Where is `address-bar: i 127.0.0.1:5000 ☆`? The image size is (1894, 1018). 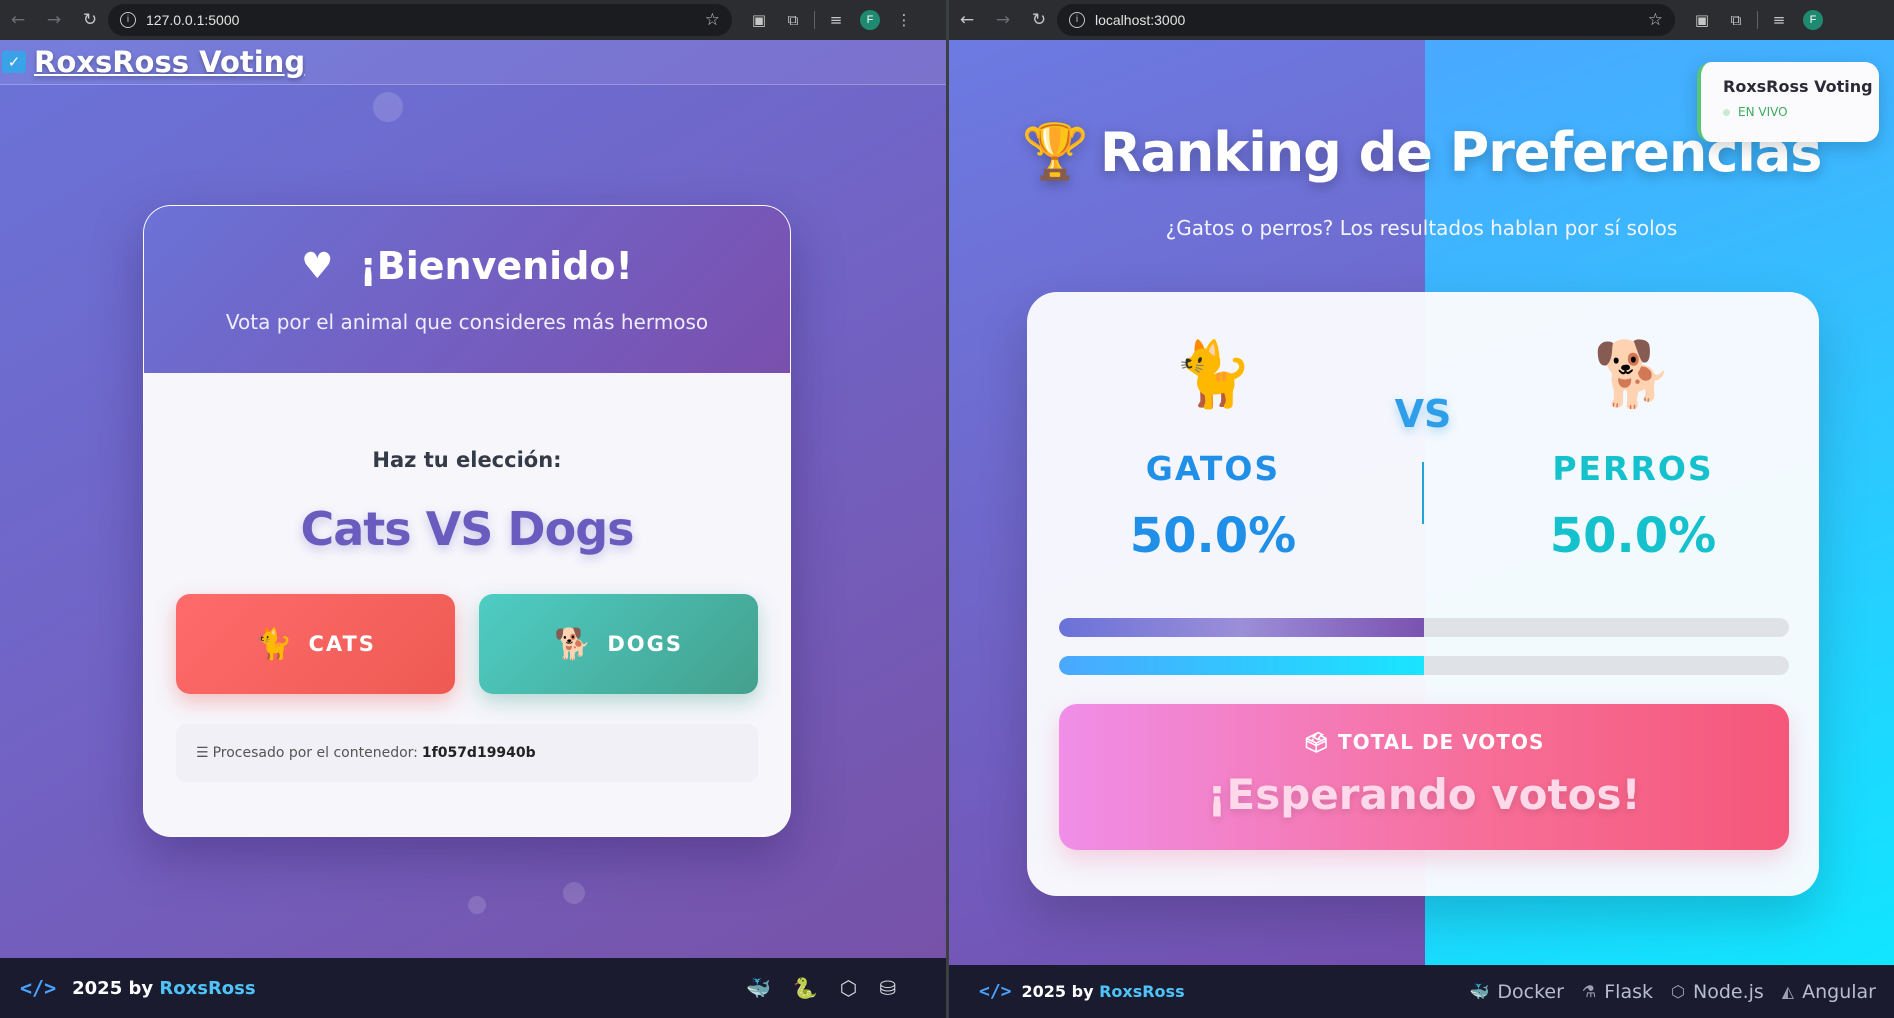 address-bar: i 127.0.0.1:5000 ☆ is located at coordinates (420, 20).